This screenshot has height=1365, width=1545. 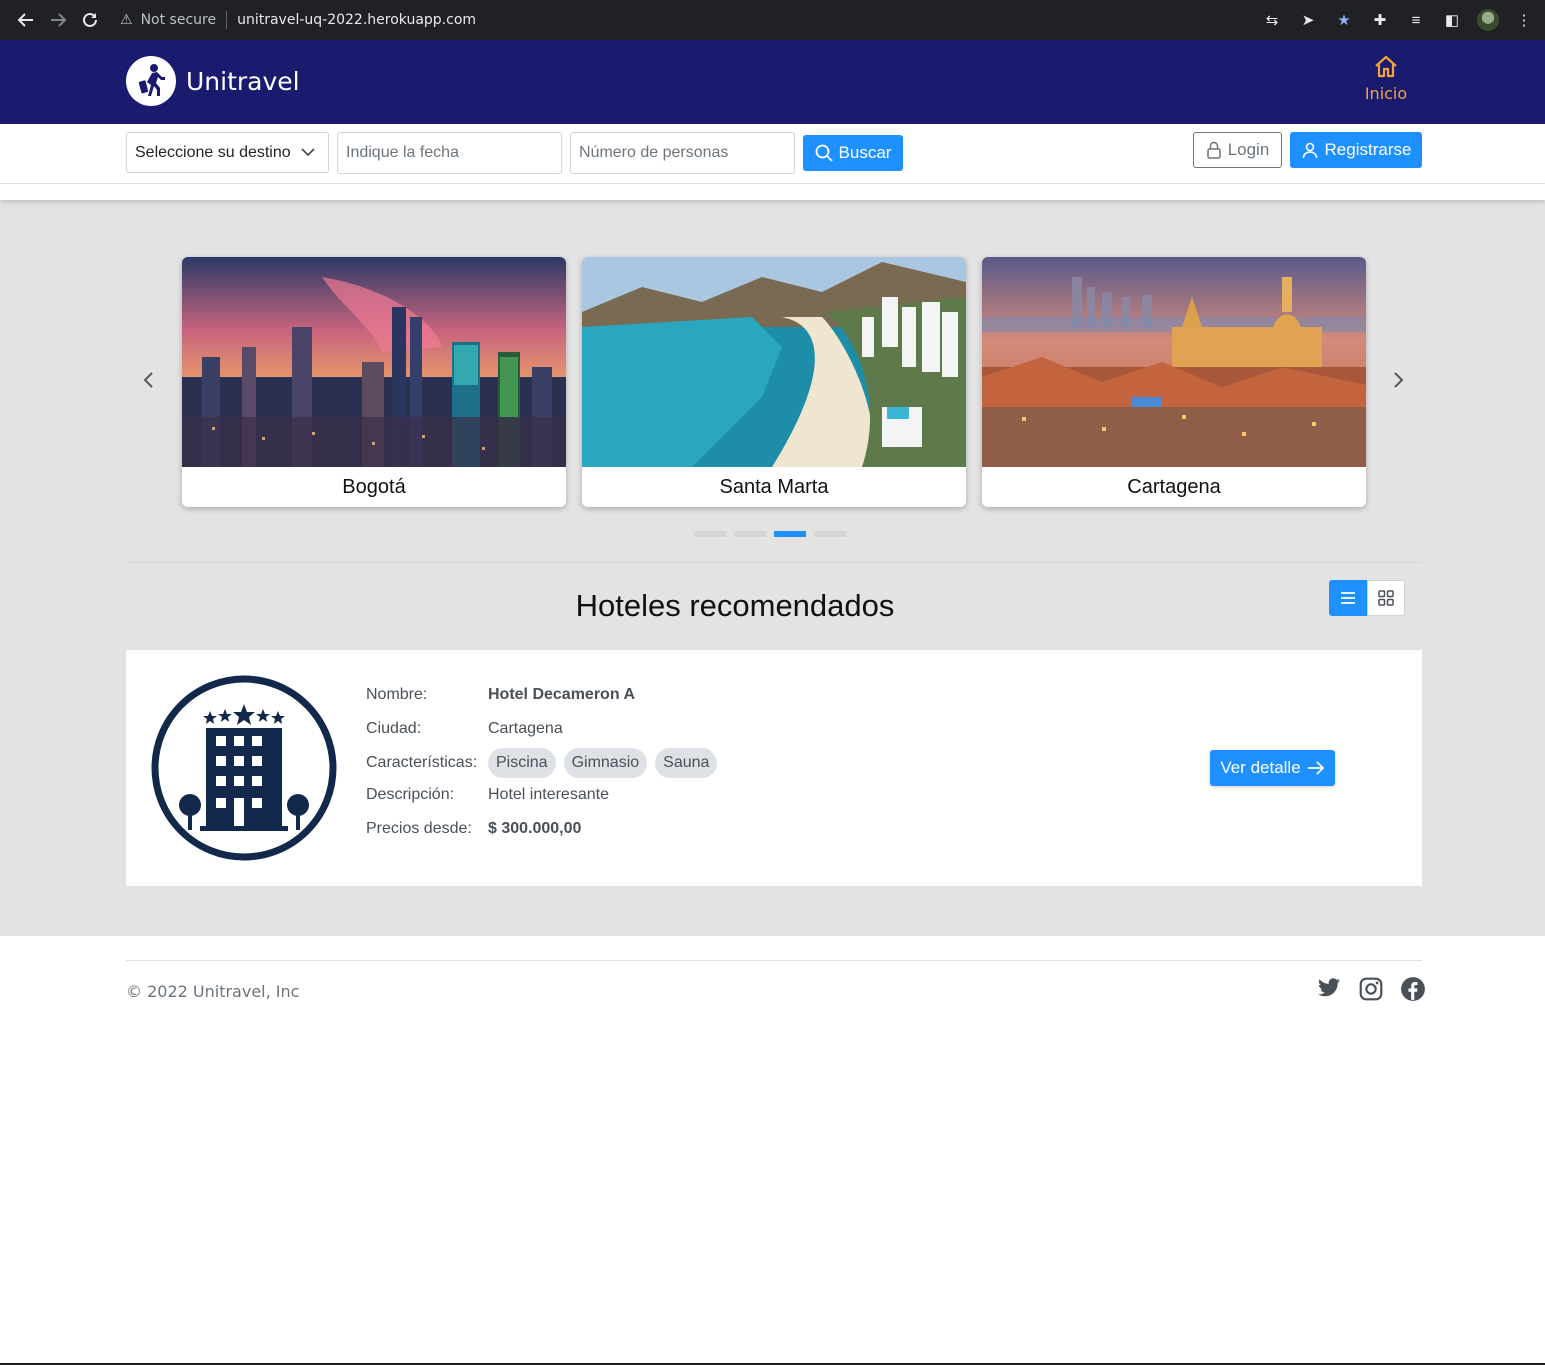 I want to click on nav-home-link: Inicio, so click(x=1386, y=78).